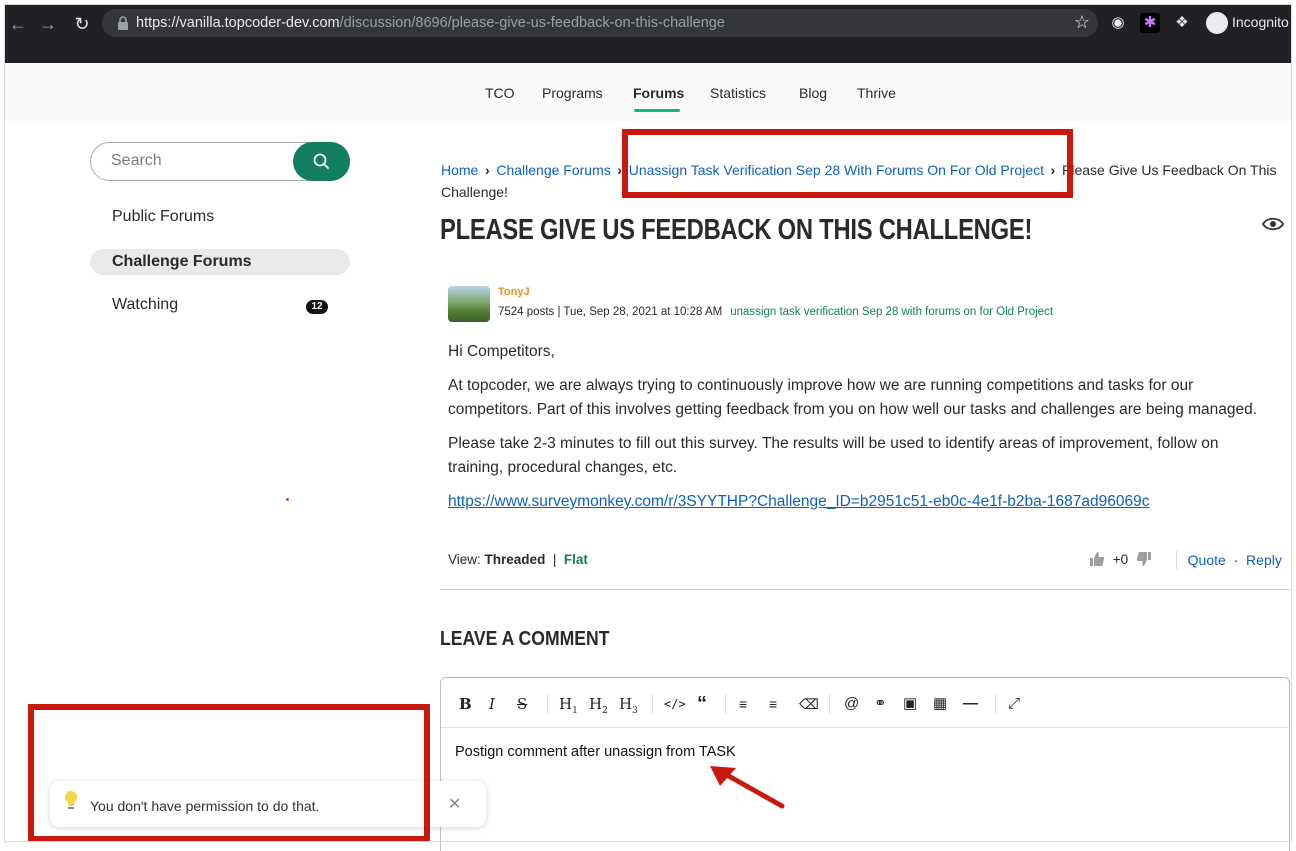 This screenshot has height=851, width=1296. I want to click on nav-blog: Blog, so click(813, 93).